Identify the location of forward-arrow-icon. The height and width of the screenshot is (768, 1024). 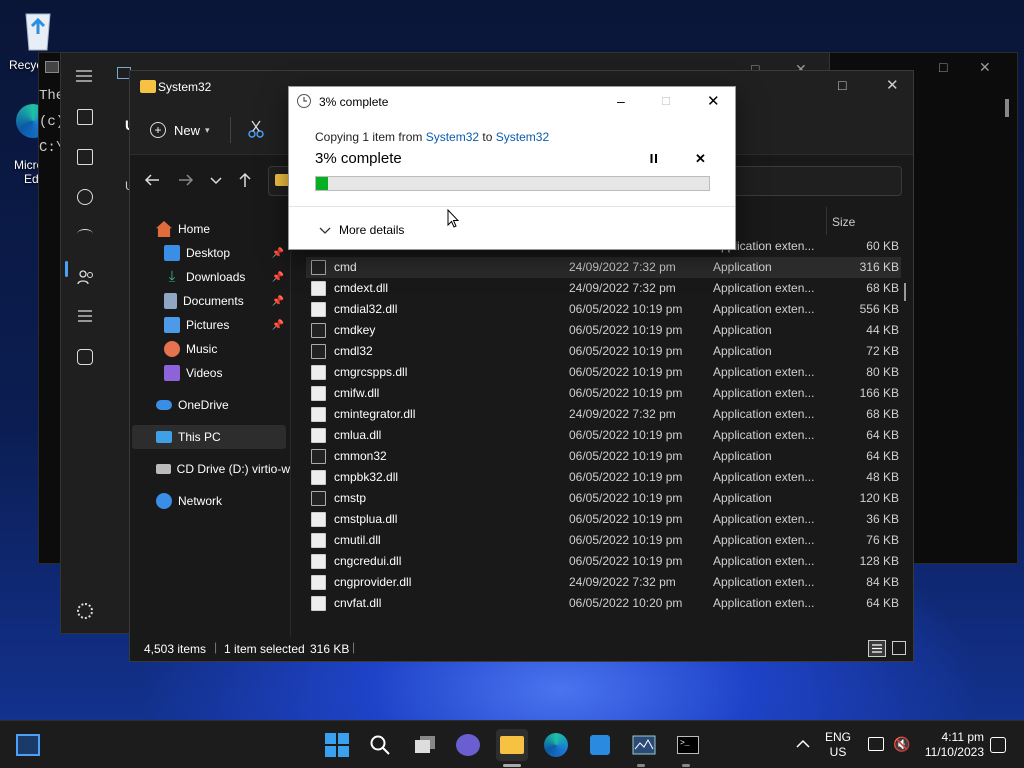
(186, 180).